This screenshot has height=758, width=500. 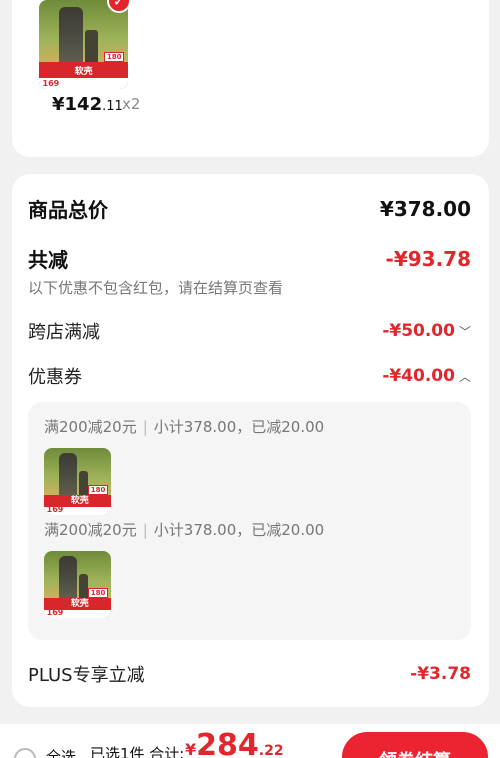 What do you see at coordinates (191, 749) in the screenshot?
I see `checkout-total-symbol: ¥` at bounding box center [191, 749].